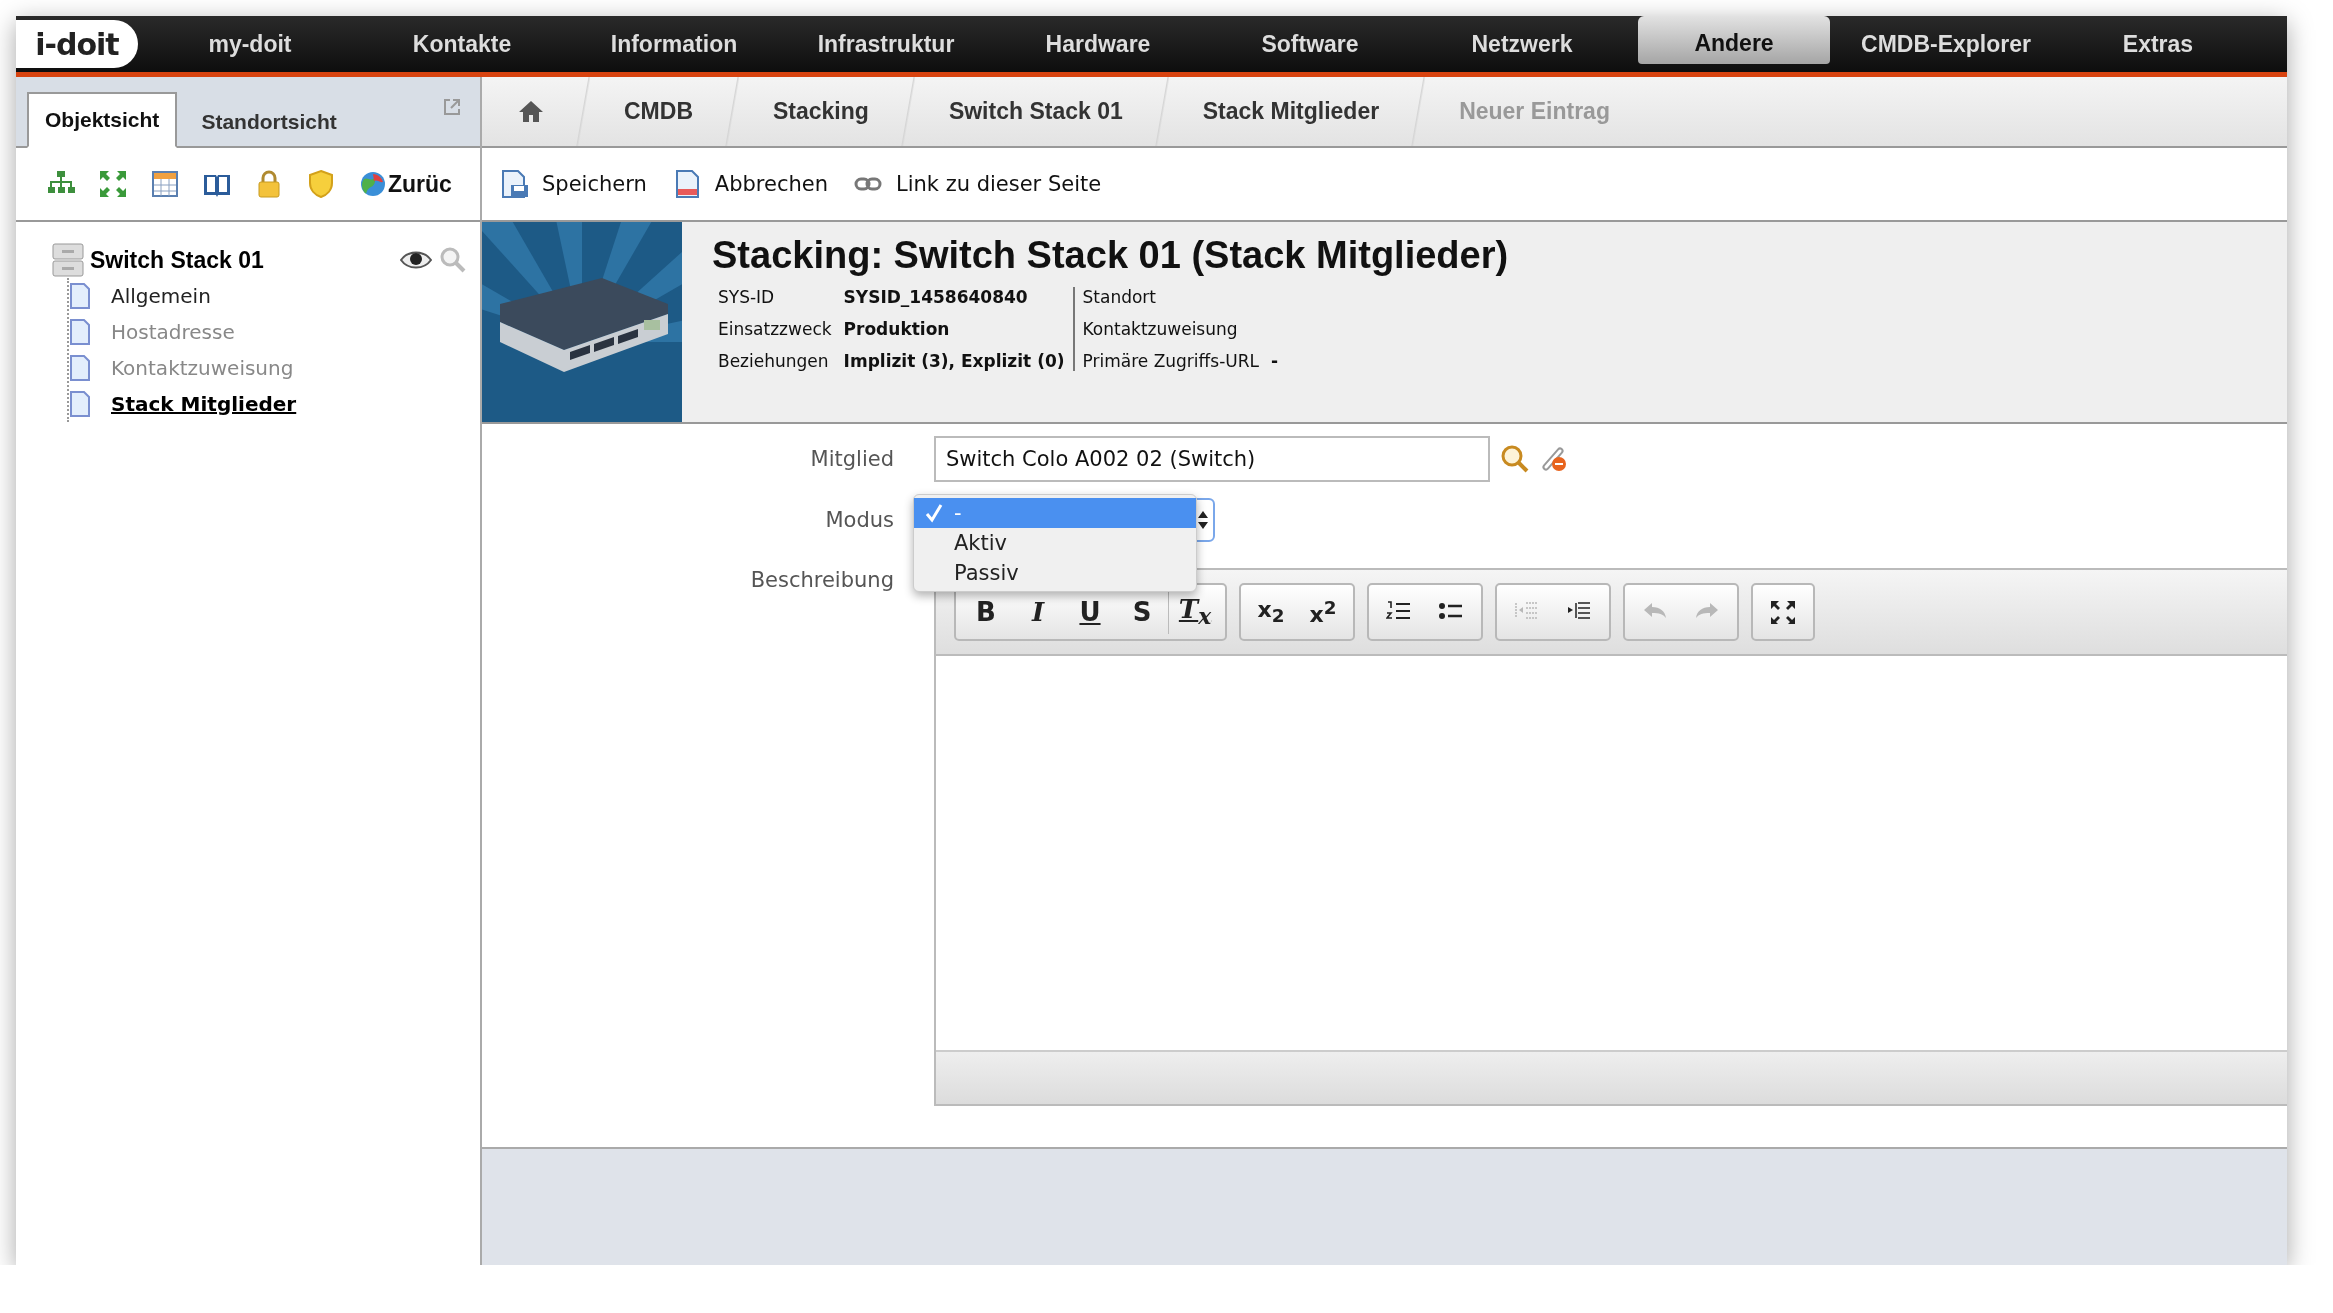 The height and width of the screenshot is (1313, 2333). Describe the element at coordinates (1160, 329) in the screenshot. I see `field-label: Kontaktzuweisung` at that location.